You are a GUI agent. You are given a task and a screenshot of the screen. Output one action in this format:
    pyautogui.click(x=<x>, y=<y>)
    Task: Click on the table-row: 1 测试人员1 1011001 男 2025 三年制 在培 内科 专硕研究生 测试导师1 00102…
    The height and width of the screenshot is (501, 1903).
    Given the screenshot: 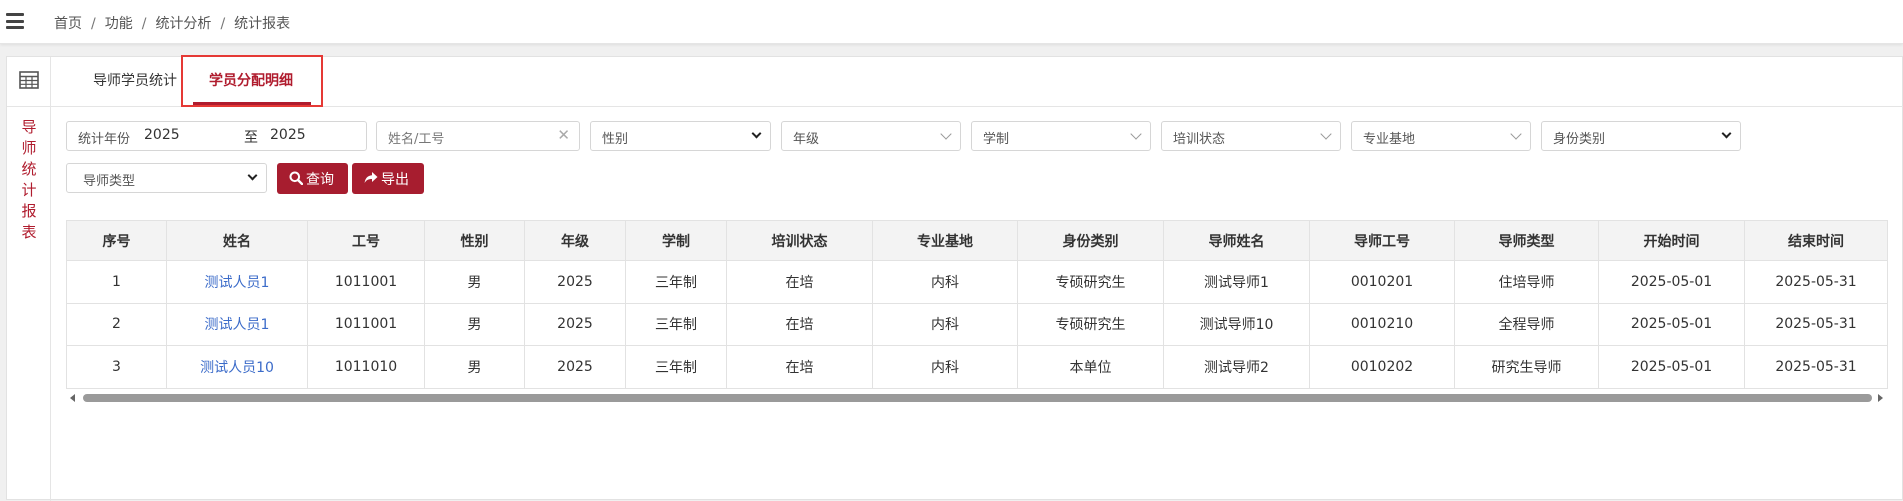 What is the action you would take?
    pyautogui.click(x=977, y=282)
    